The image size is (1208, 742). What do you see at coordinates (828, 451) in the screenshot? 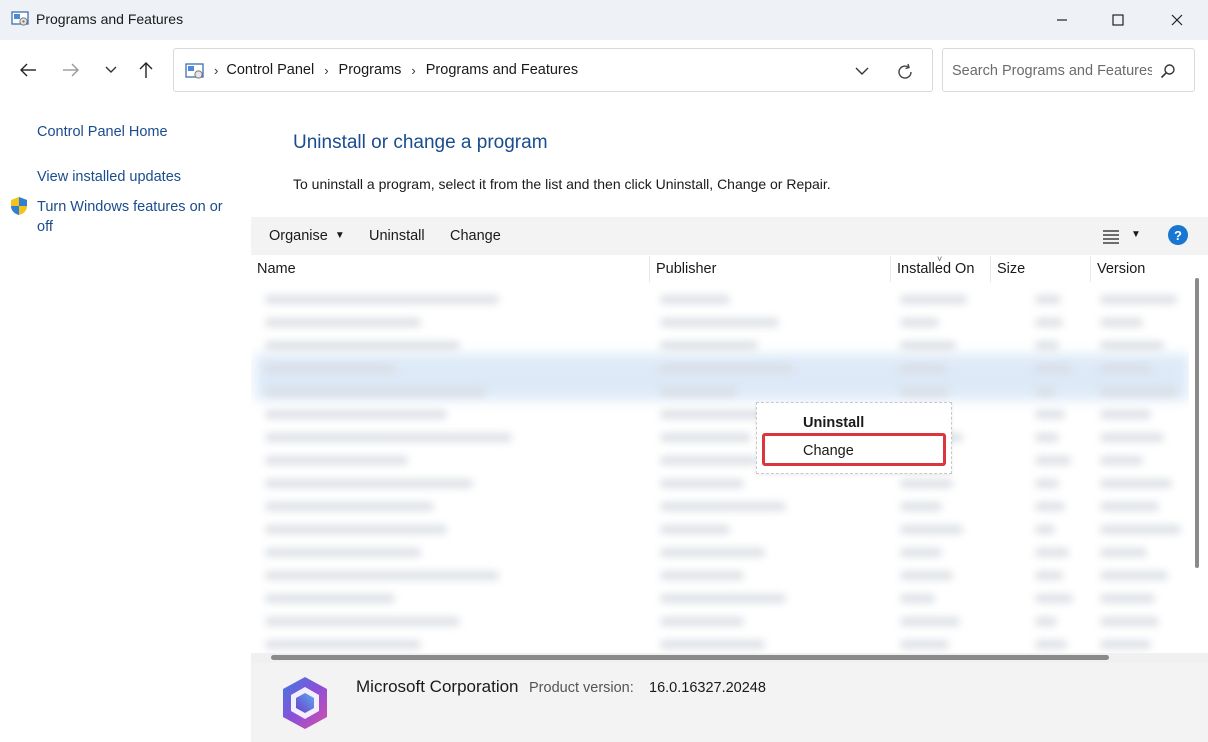
I see `context-menu-change: Change` at bounding box center [828, 451].